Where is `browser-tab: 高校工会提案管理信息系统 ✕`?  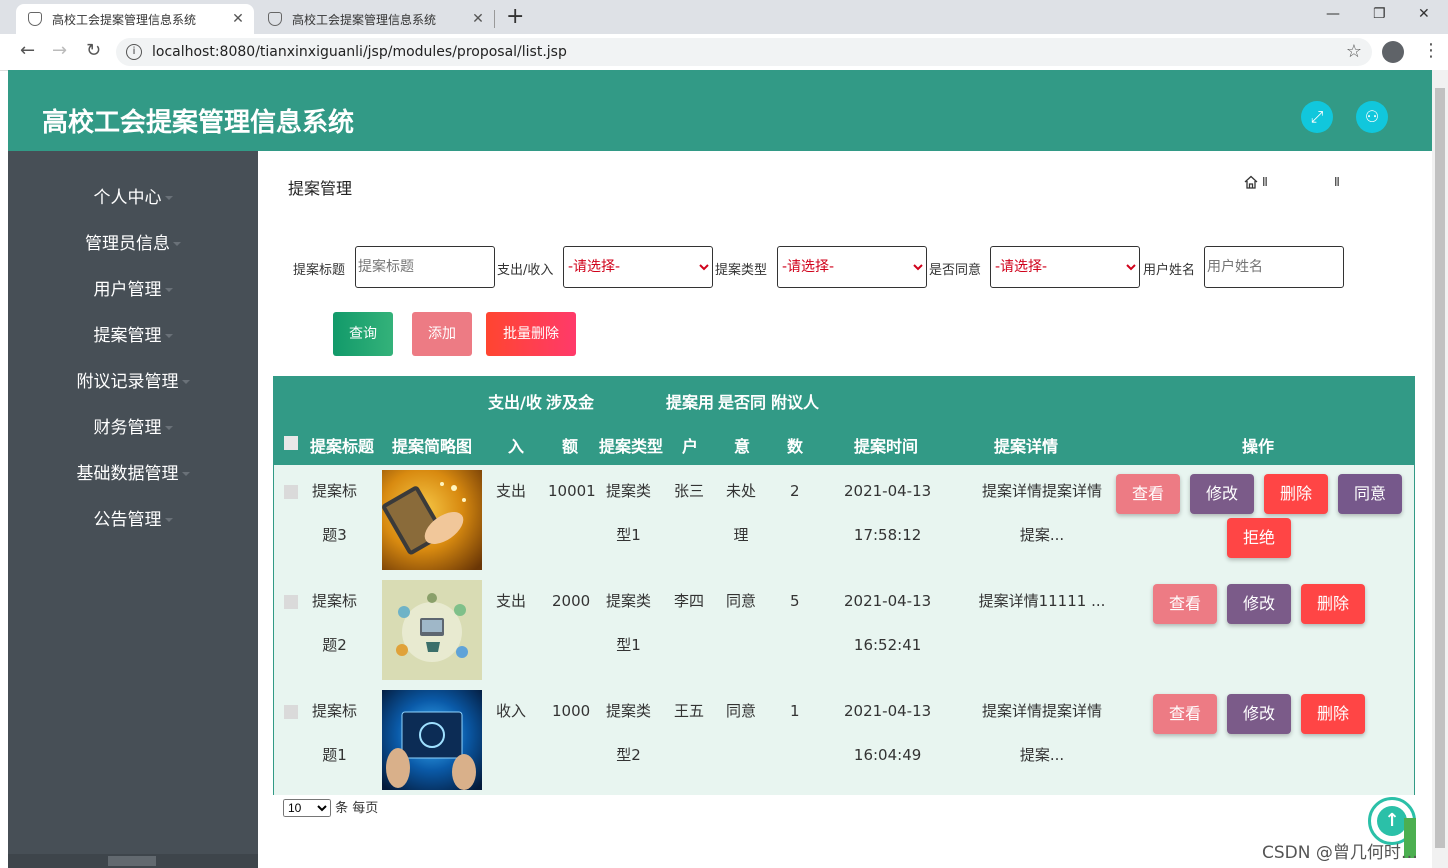
browser-tab: 高校工会提案管理信息系统 ✕ is located at coordinates (375, 19).